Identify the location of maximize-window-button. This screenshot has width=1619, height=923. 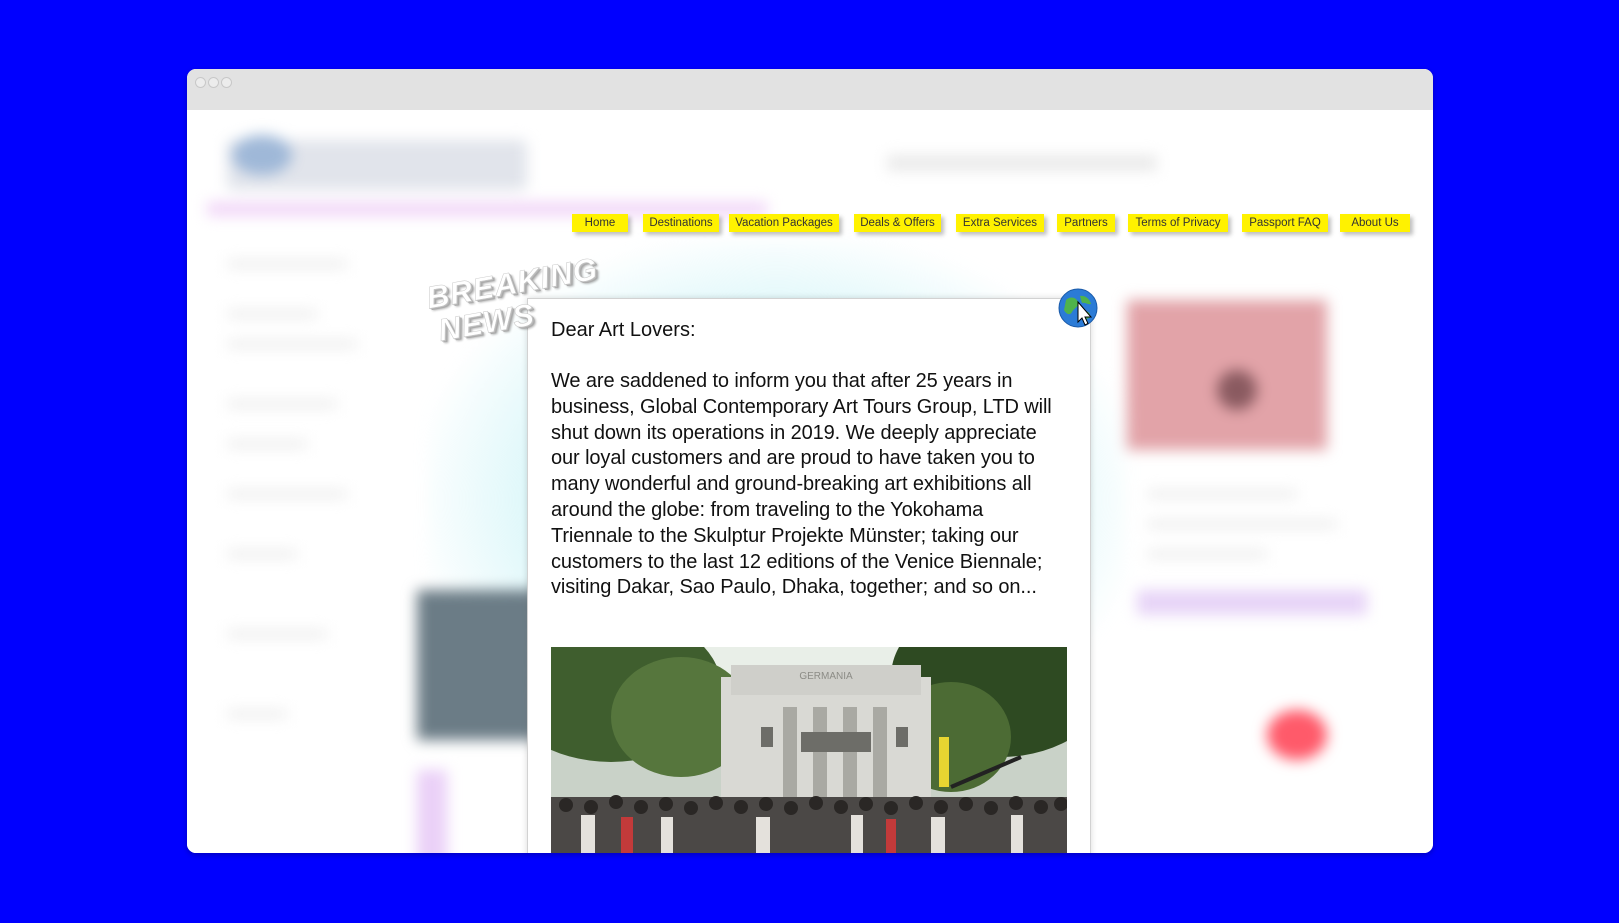
(226, 82).